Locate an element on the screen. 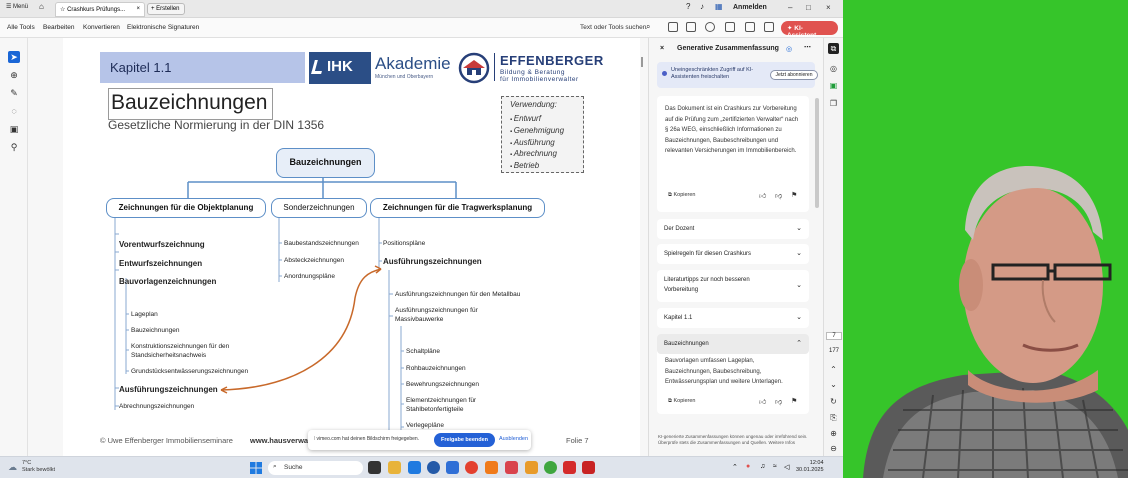 The width and height of the screenshot is (1128, 478). menu-button: ☰ Menü is located at coordinates (17, 6).